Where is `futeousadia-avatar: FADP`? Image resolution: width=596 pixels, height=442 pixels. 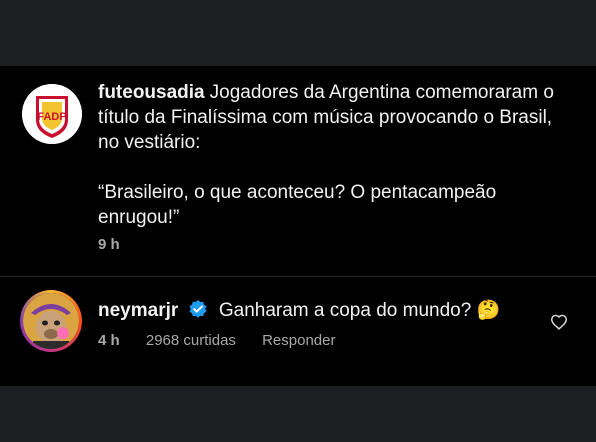 futeousadia-avatar: FADP is located at coordinates (52, 114).